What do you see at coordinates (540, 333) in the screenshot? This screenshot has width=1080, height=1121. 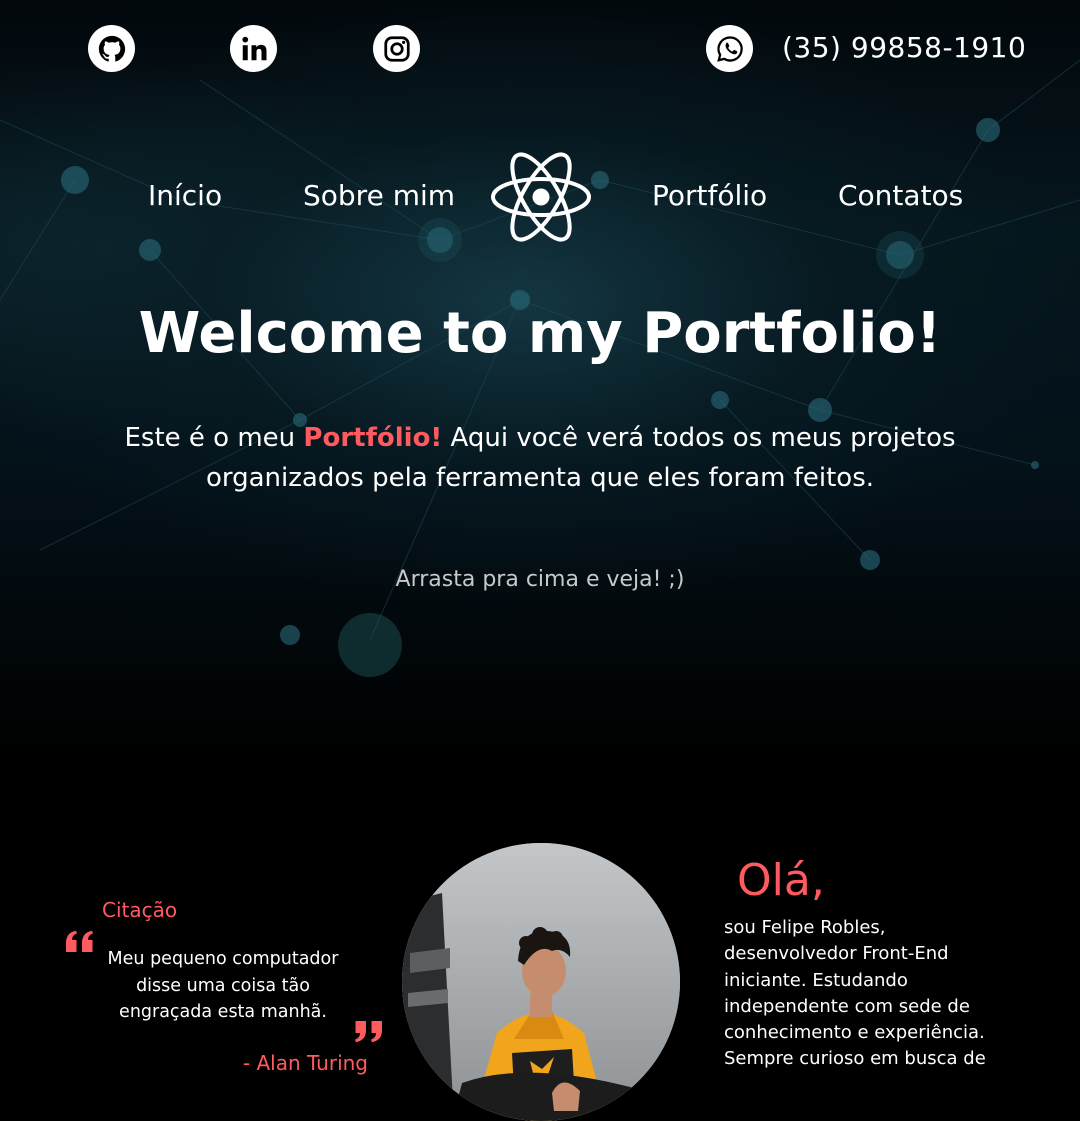 I see `page-title: Welcome to my Portfolio!` at bounding box center [540, 333].